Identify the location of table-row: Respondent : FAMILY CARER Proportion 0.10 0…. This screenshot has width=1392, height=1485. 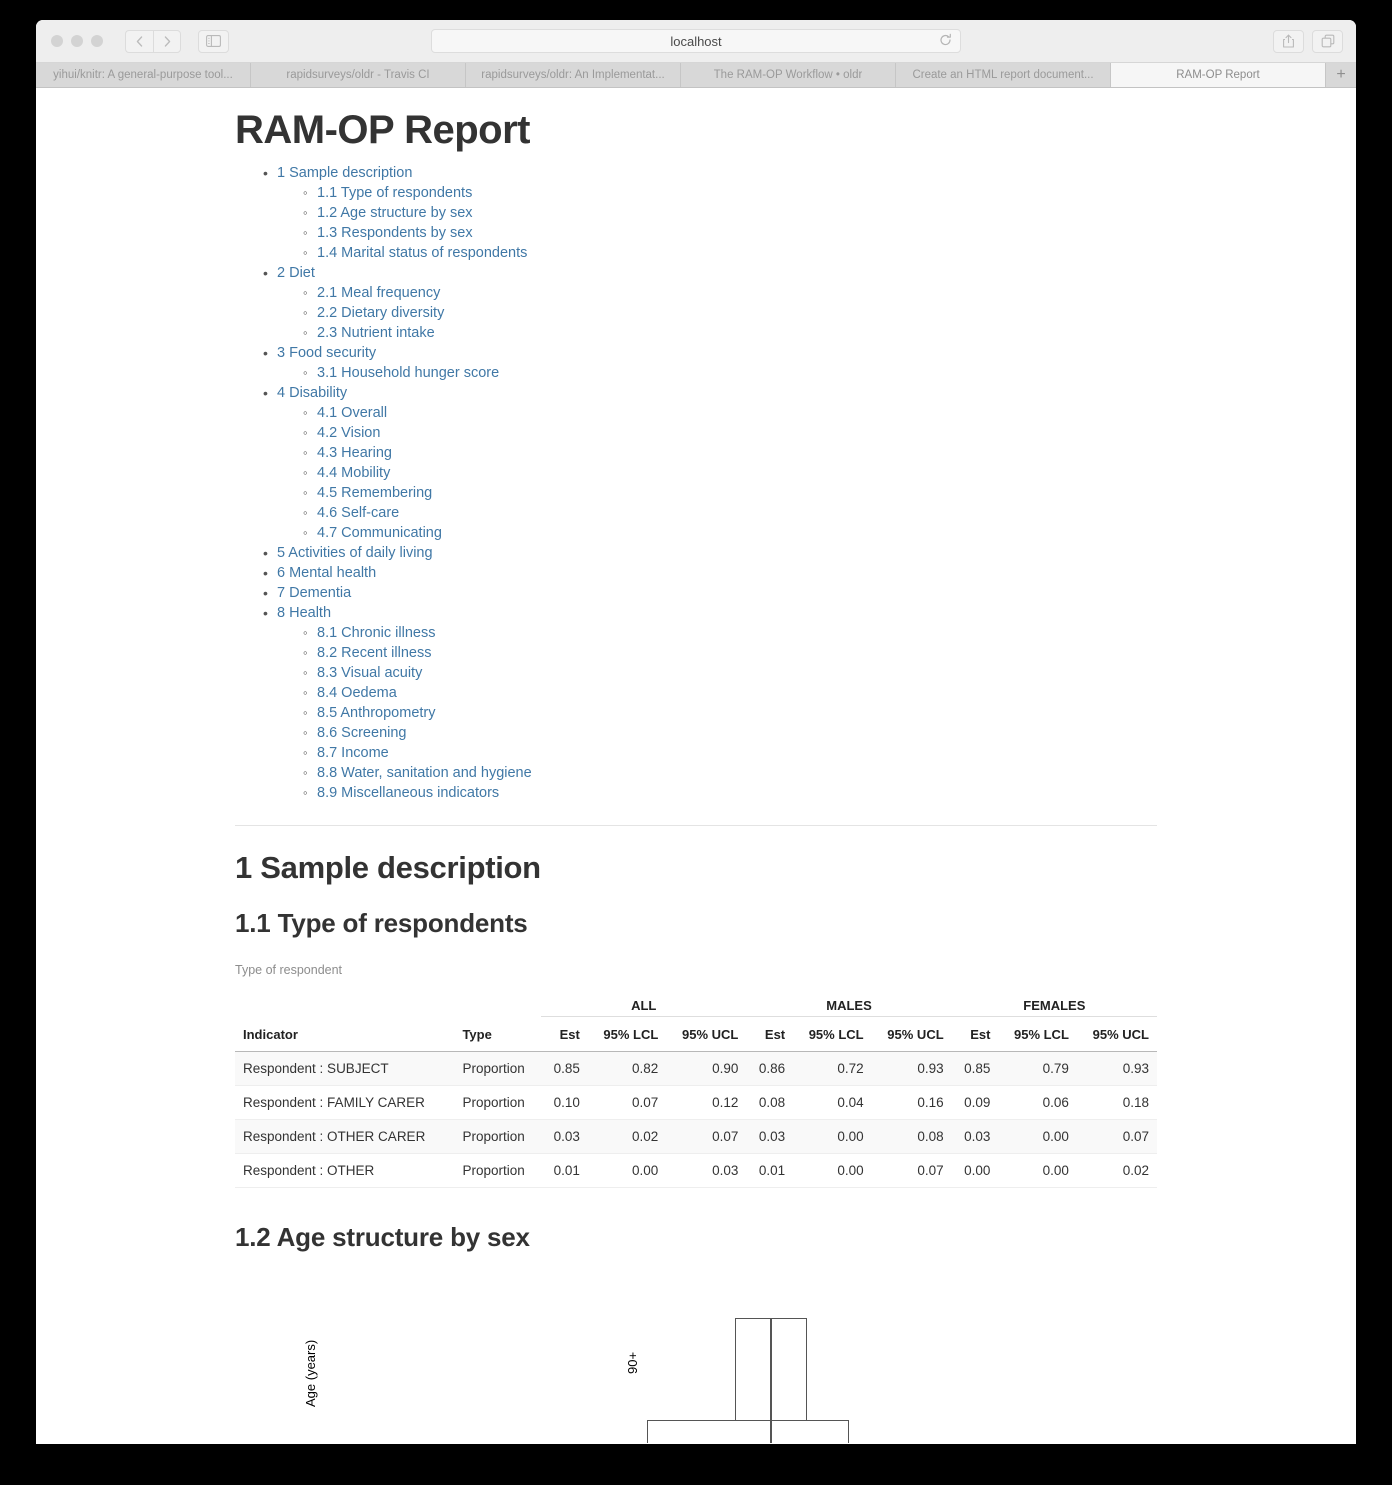
(696, 1102).